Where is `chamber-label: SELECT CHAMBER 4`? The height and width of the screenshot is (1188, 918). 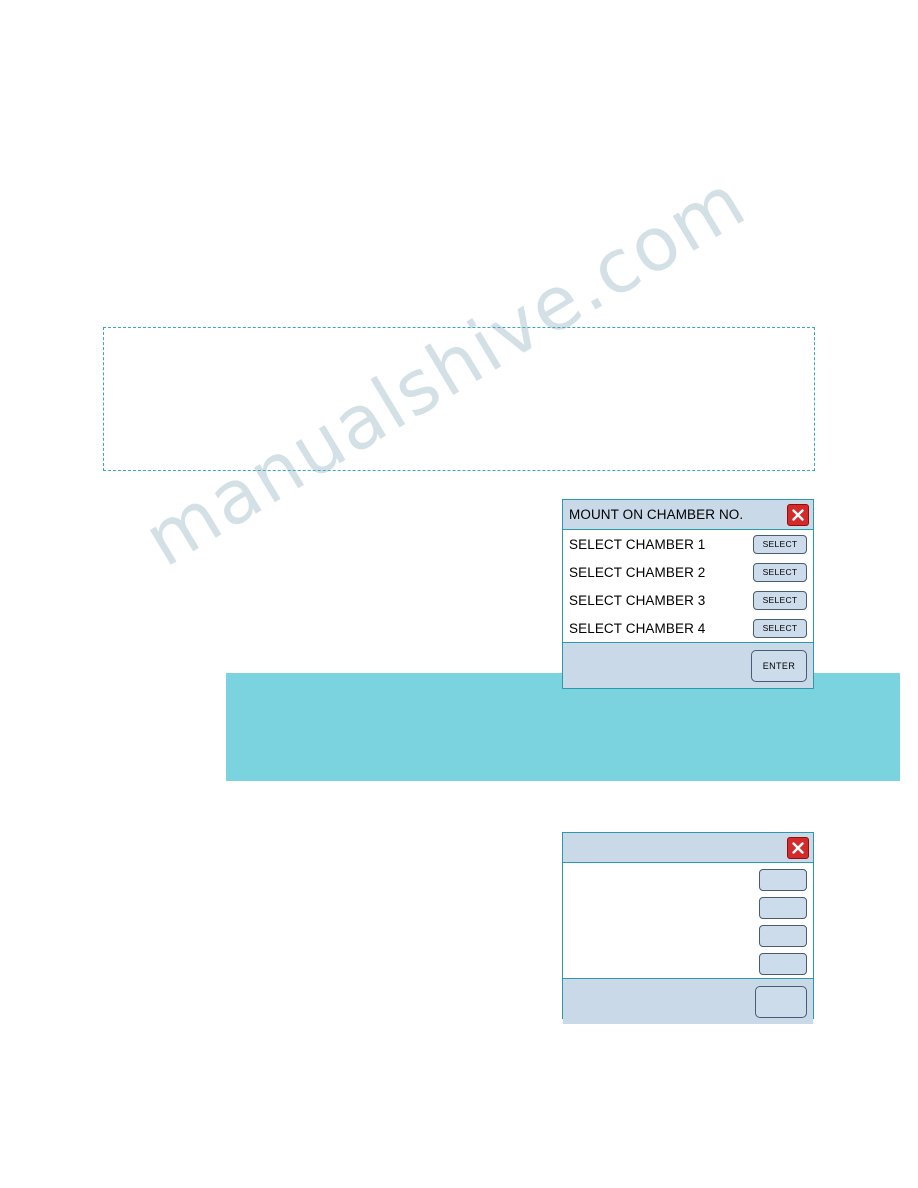 chamber-label: SELECT CHAMBER 4 is located at coordinates (637, 628).